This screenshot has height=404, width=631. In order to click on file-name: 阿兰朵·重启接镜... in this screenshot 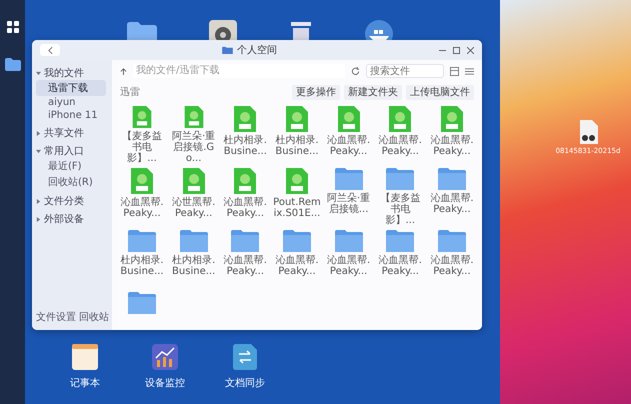, I will do `click(348, 204)`.